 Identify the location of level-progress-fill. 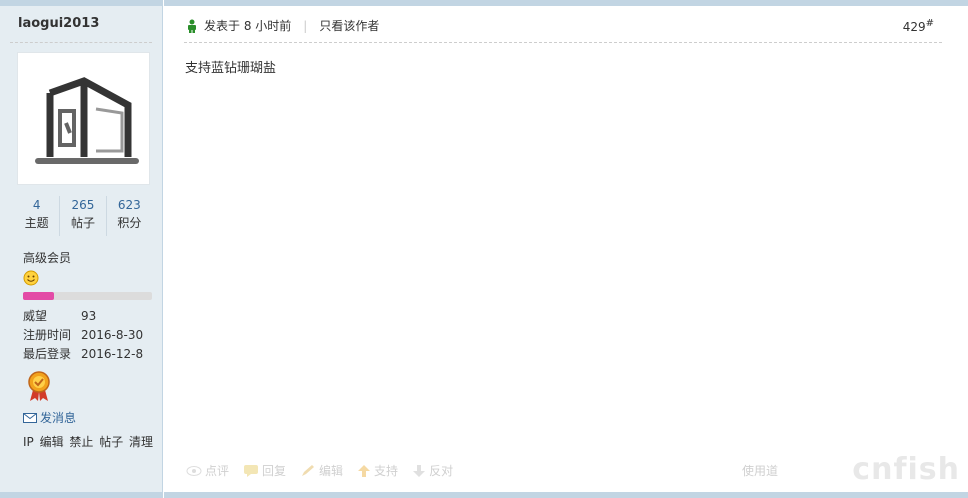
(38, 296).